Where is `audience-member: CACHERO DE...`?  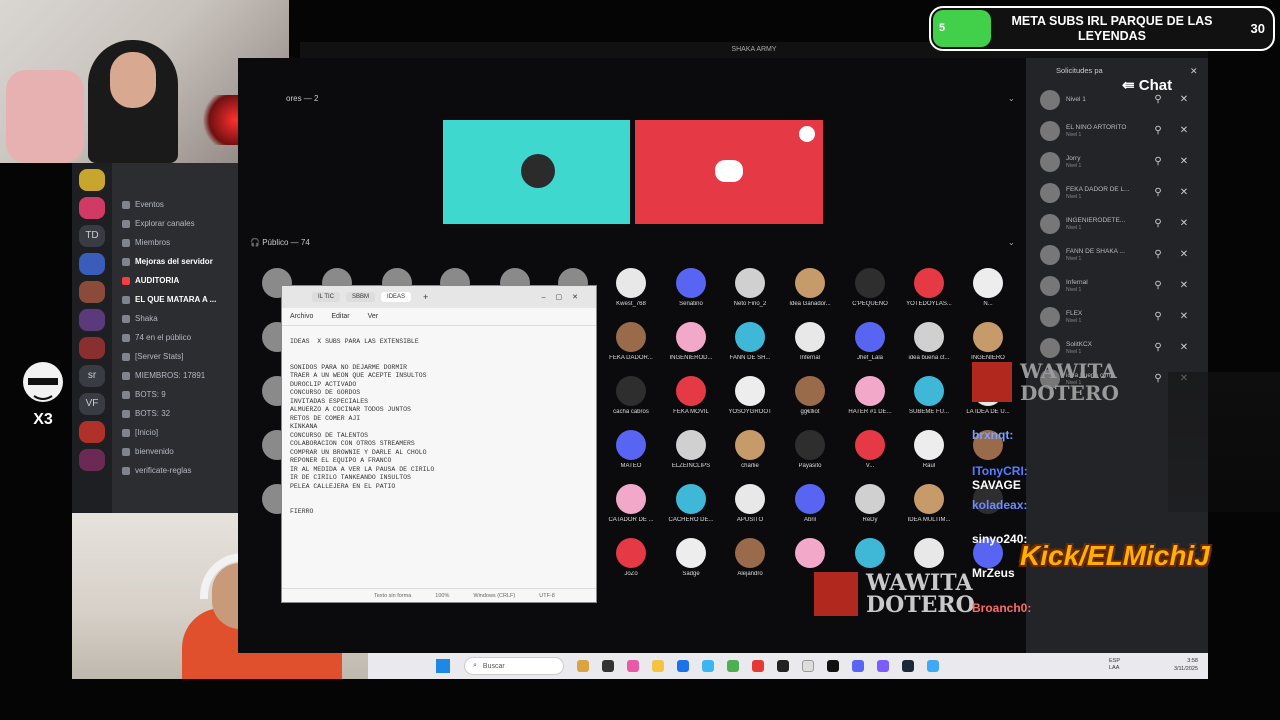
audience-member: CACHERO DE... is located at coordinates (691, 503).